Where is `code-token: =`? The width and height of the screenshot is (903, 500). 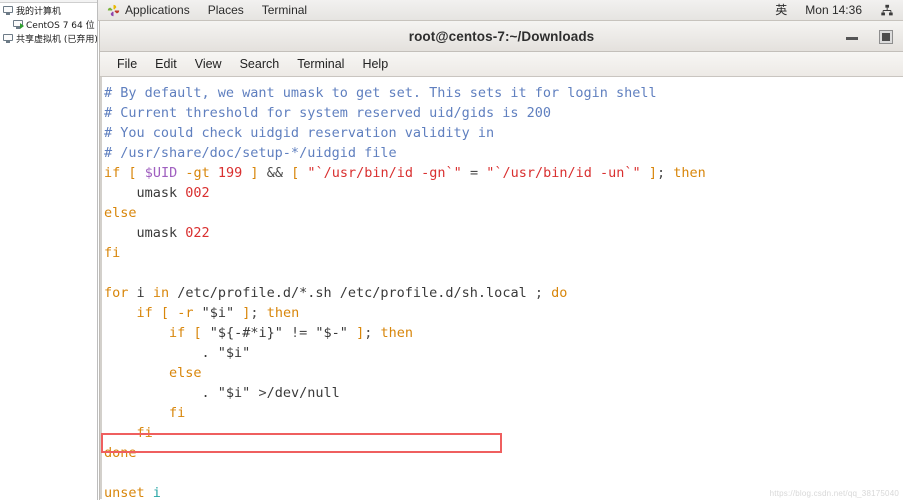 code-token: = is located at coordinates (474, 173).